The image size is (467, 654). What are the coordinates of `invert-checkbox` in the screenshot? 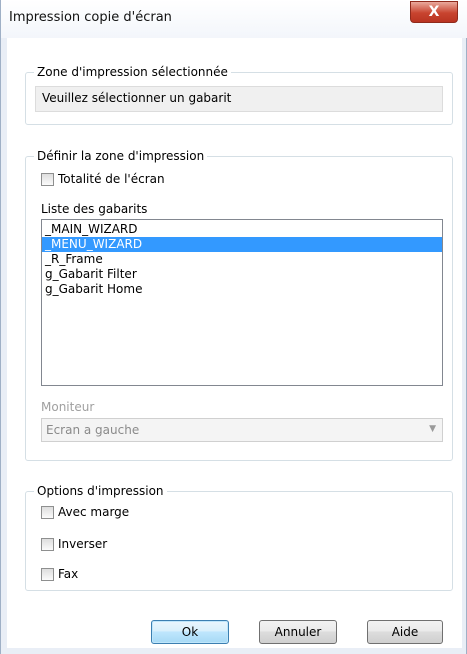 It's located at (47, 544).